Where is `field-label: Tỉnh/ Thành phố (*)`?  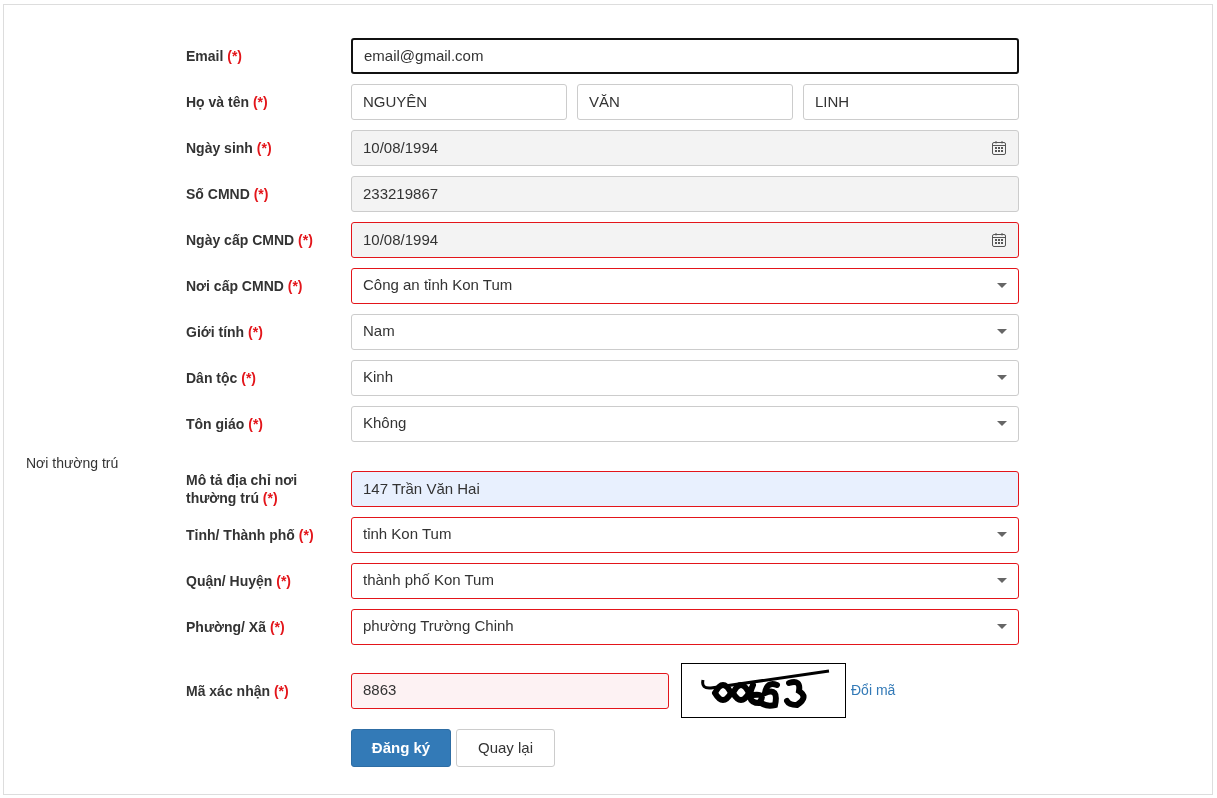 field-label: Tỉnh/ Thành phố (*) is located at coordinates (250, 535).